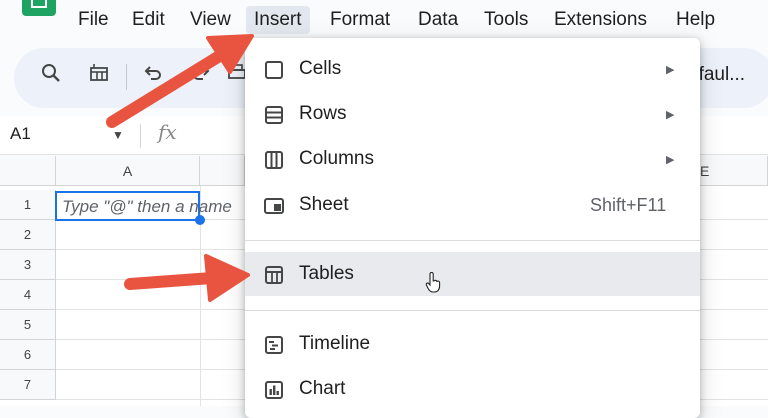 This screenshot has height=418, width=768. Describe the element at coordinates (200, 220) in the screenshot. I see `fill-handle` at that location.